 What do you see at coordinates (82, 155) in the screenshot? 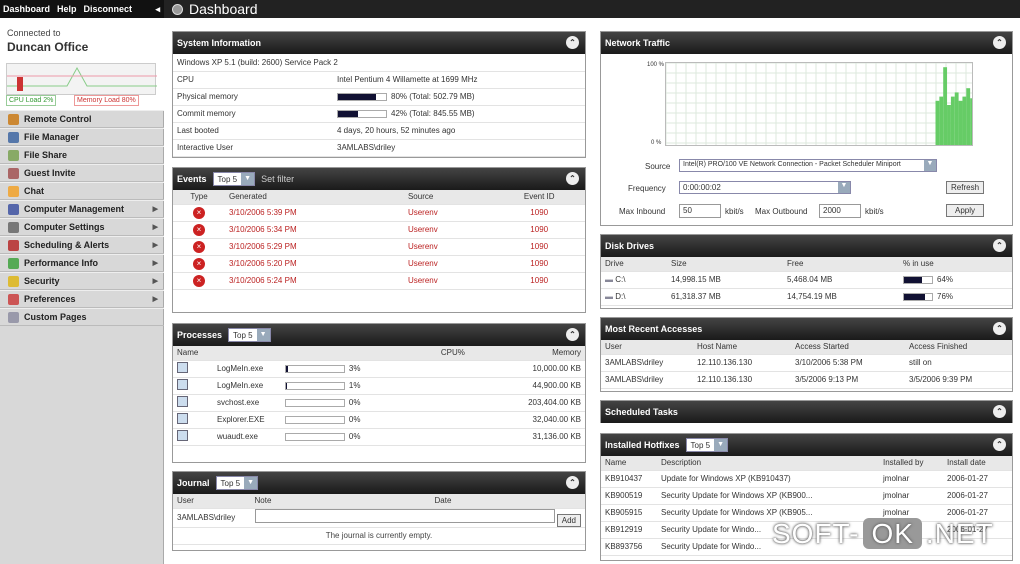
I see `sidebar-item-file-share: File Share` at bounding box center [82, 155].